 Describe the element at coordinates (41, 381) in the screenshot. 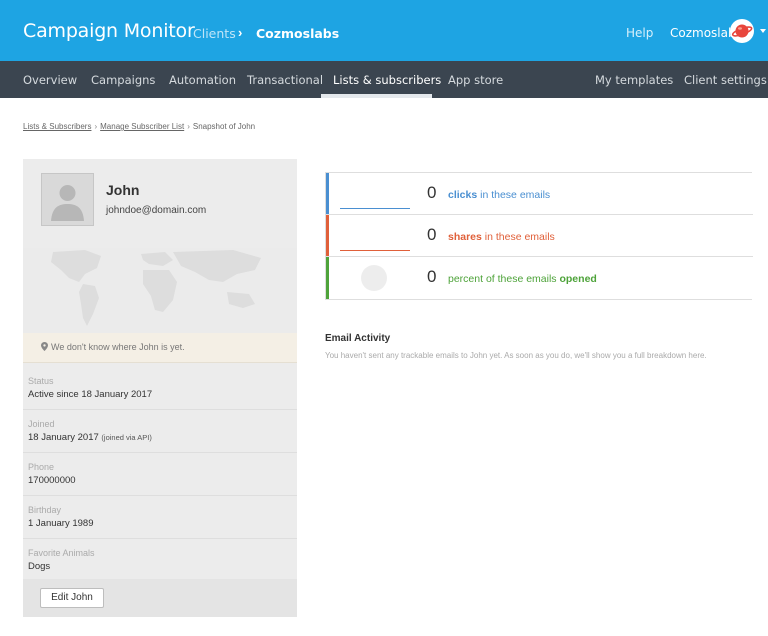

I see `field-label: Status` at that location.